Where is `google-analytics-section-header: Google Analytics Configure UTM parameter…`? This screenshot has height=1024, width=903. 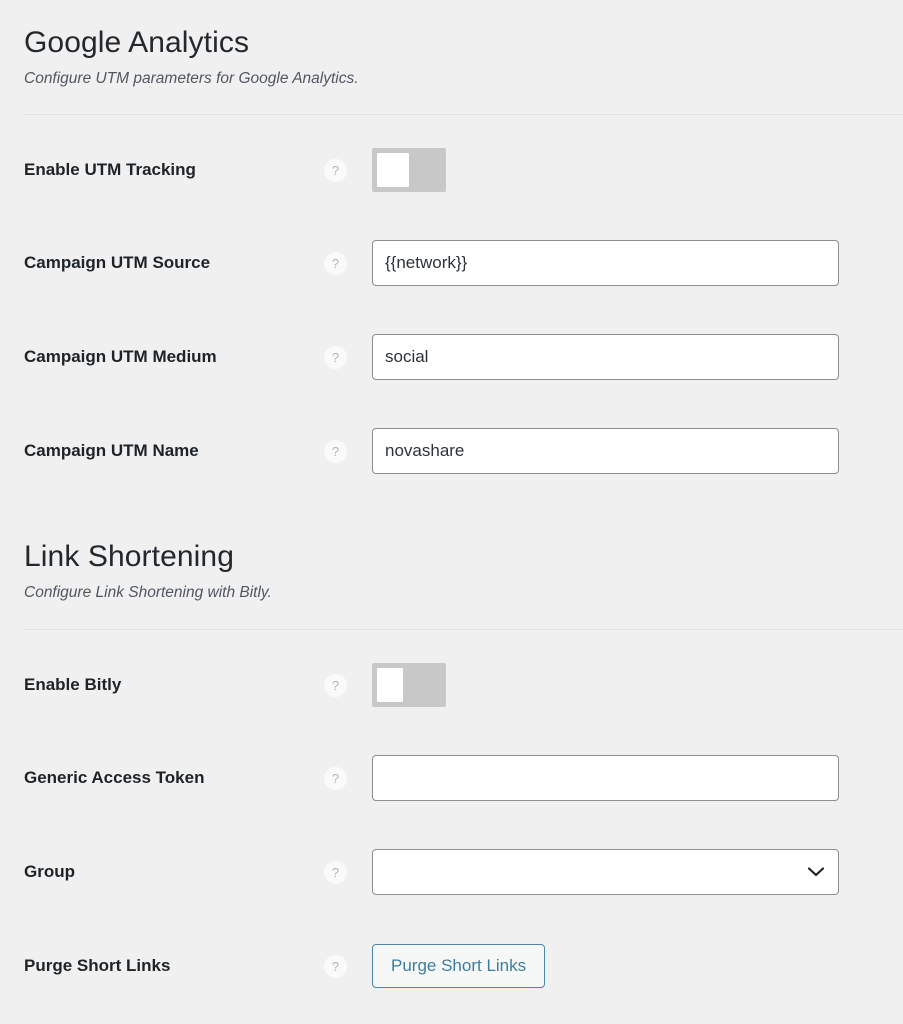
google-analytics-section-header: Google Analytics Configure UTM parameter… is located at coordinates (451, 57).